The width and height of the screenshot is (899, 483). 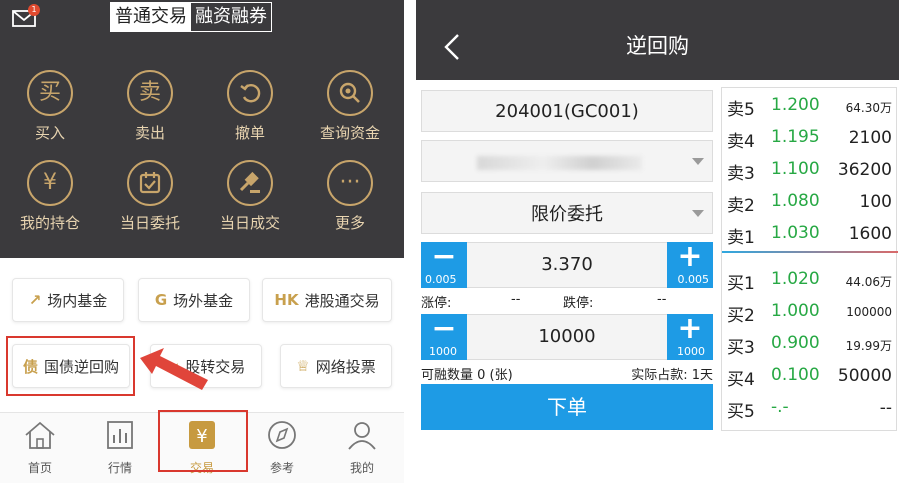 What do you see at coordinates (795, 343) in the screenshot?
I see `level-price: 0.900` at bounding box center [795, 343].